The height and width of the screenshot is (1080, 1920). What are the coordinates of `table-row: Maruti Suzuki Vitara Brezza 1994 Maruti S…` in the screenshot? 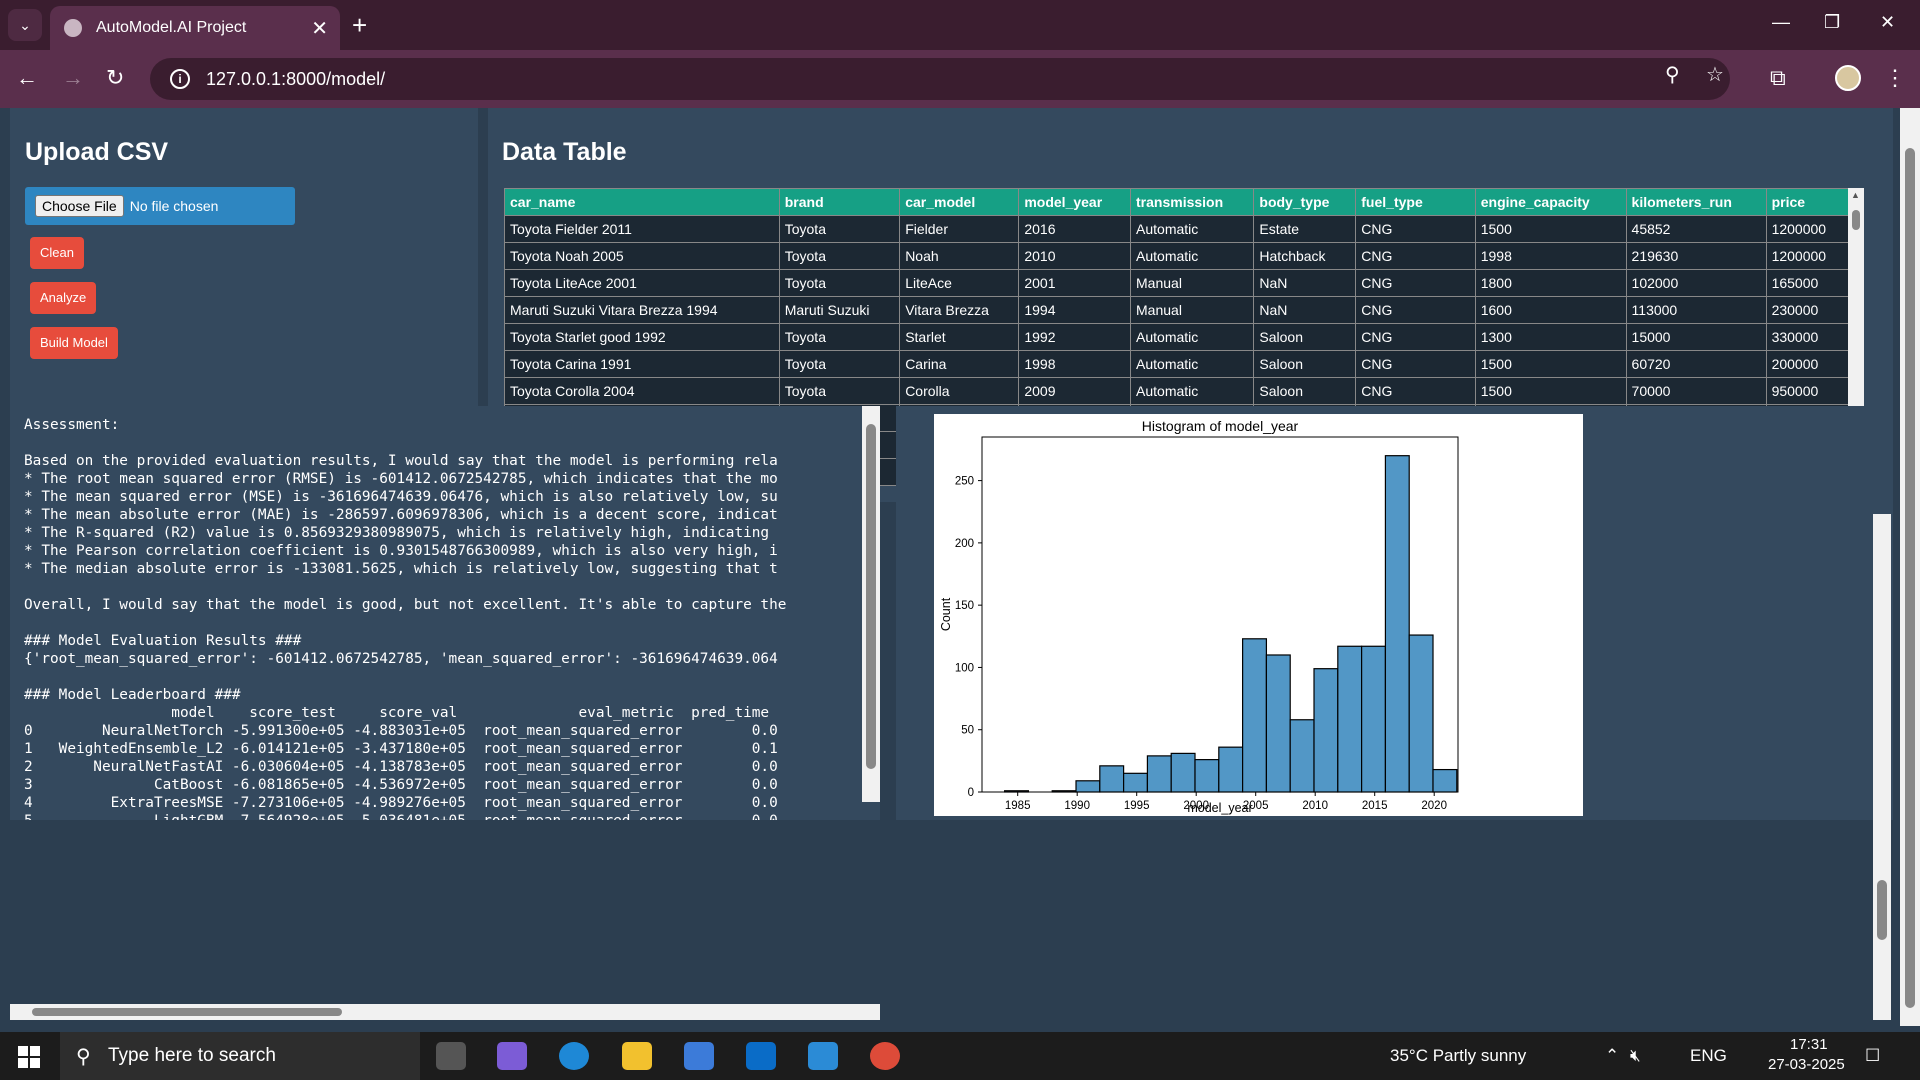 It's located at (1177, 310).